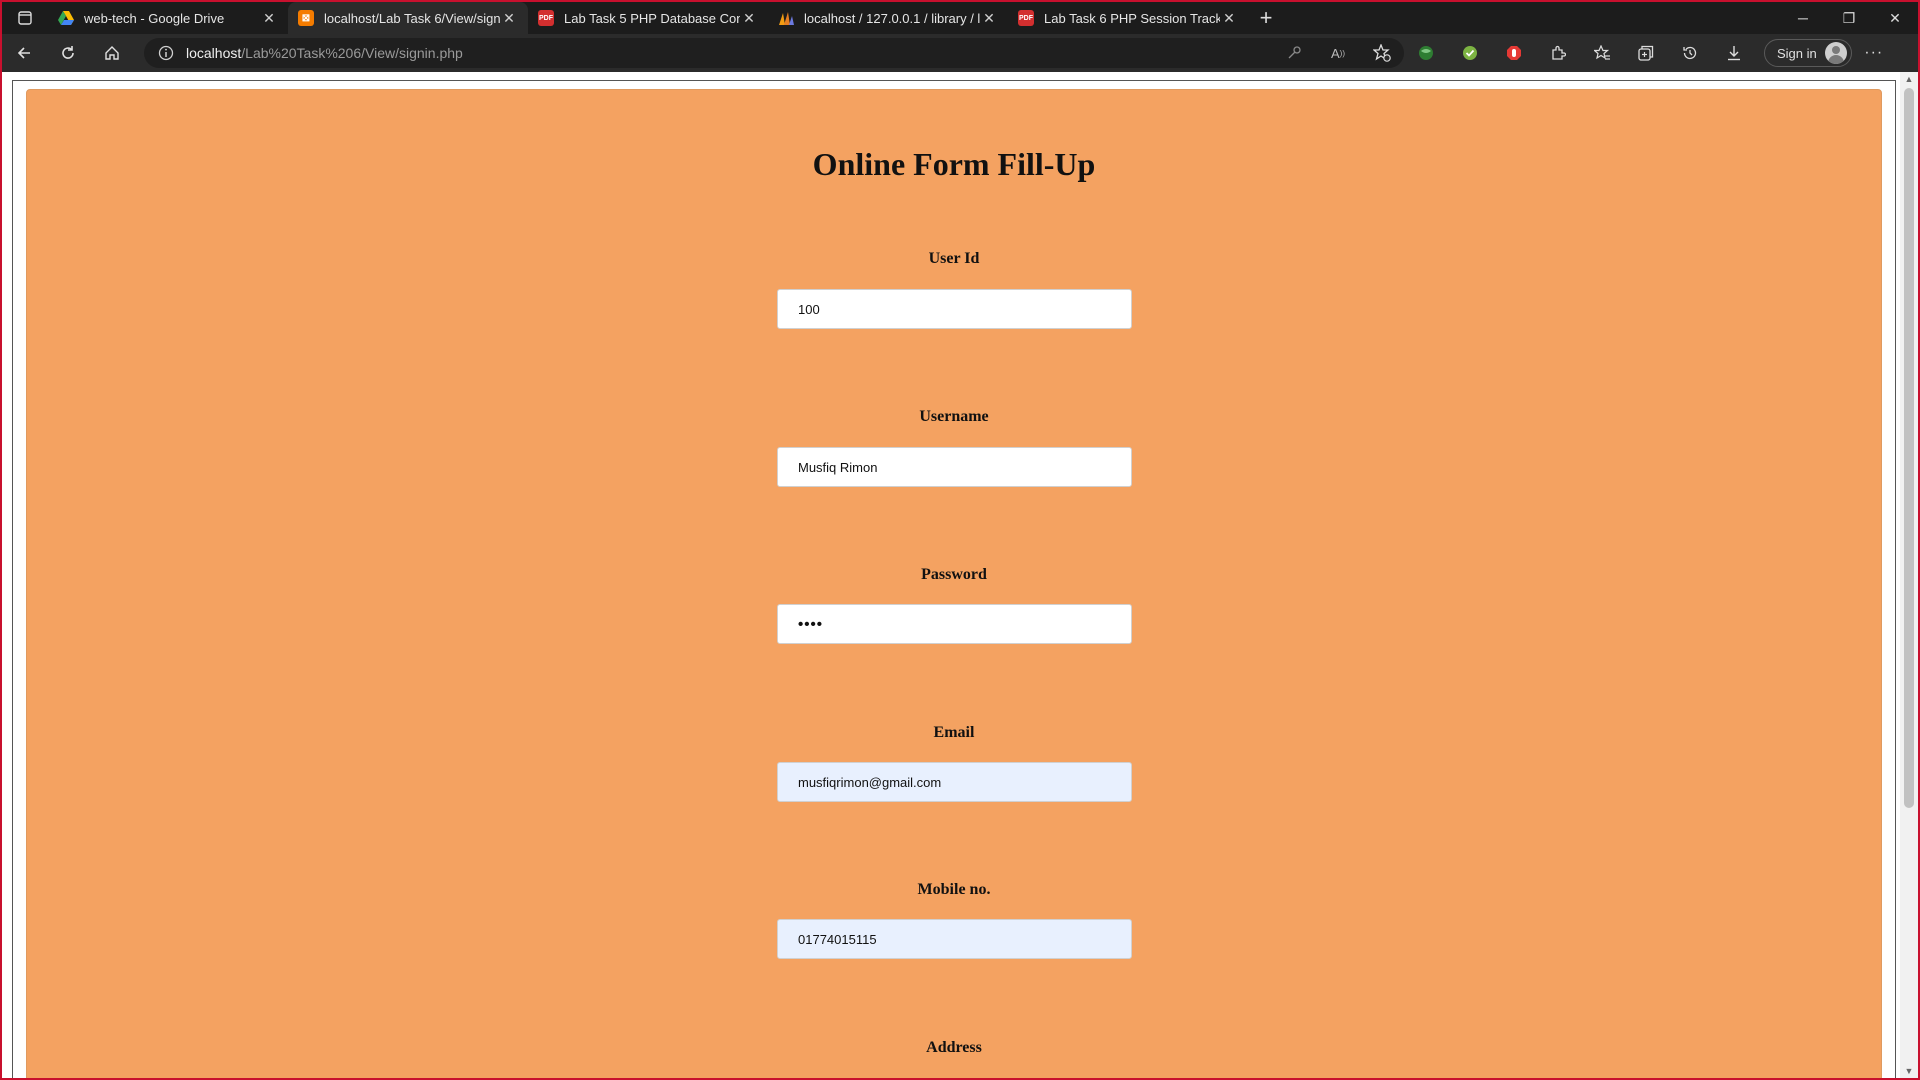  I want to click on xampp-icon: ⊠, so click(306, 18).